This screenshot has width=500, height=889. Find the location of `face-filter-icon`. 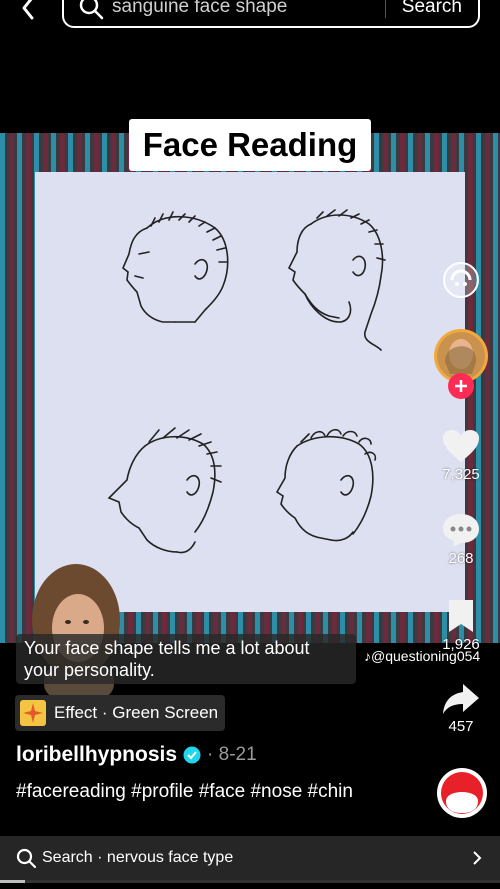

face-filter-icon is located at coordinates (461, 280).